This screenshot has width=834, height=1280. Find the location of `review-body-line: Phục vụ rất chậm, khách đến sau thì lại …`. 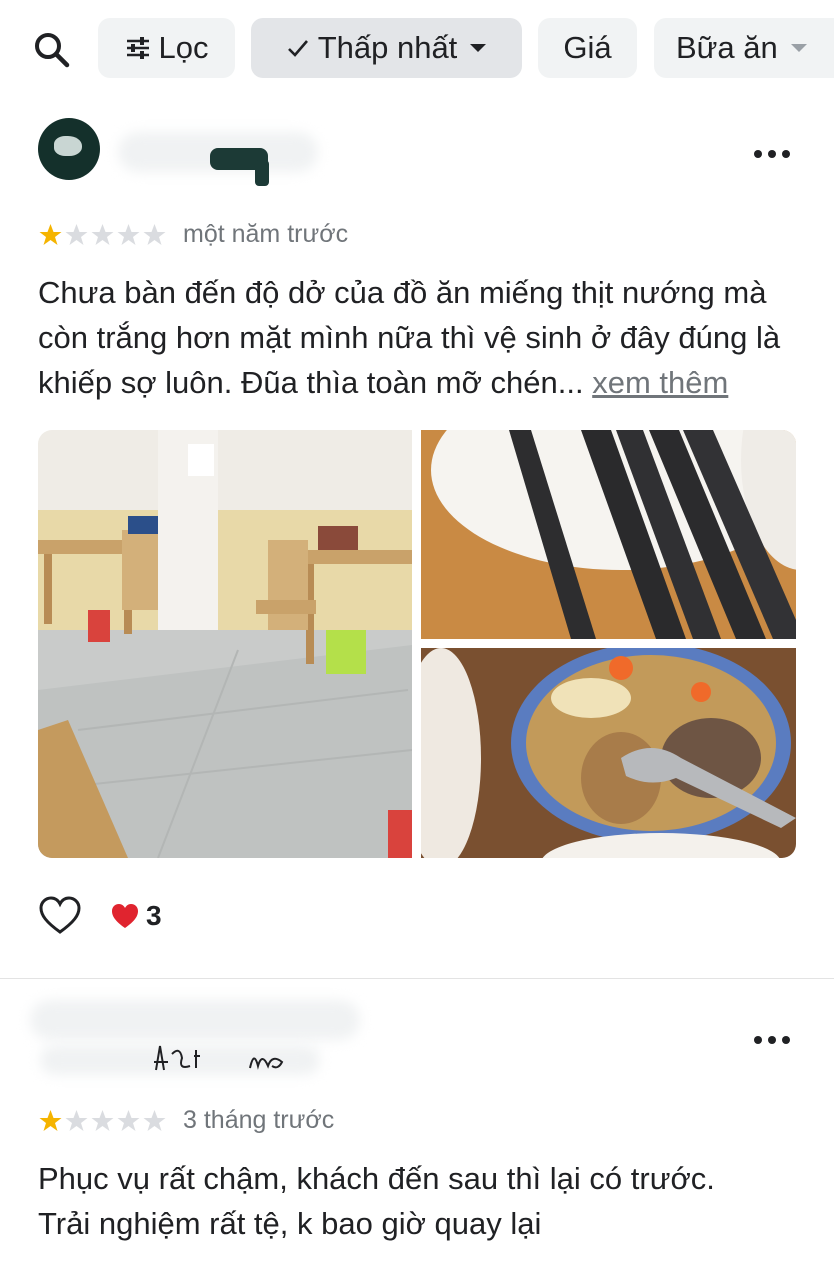

review-body-line: Phục vụ rất chậm, khách đến sau thì lại … is located at coordinates (376, 1178).